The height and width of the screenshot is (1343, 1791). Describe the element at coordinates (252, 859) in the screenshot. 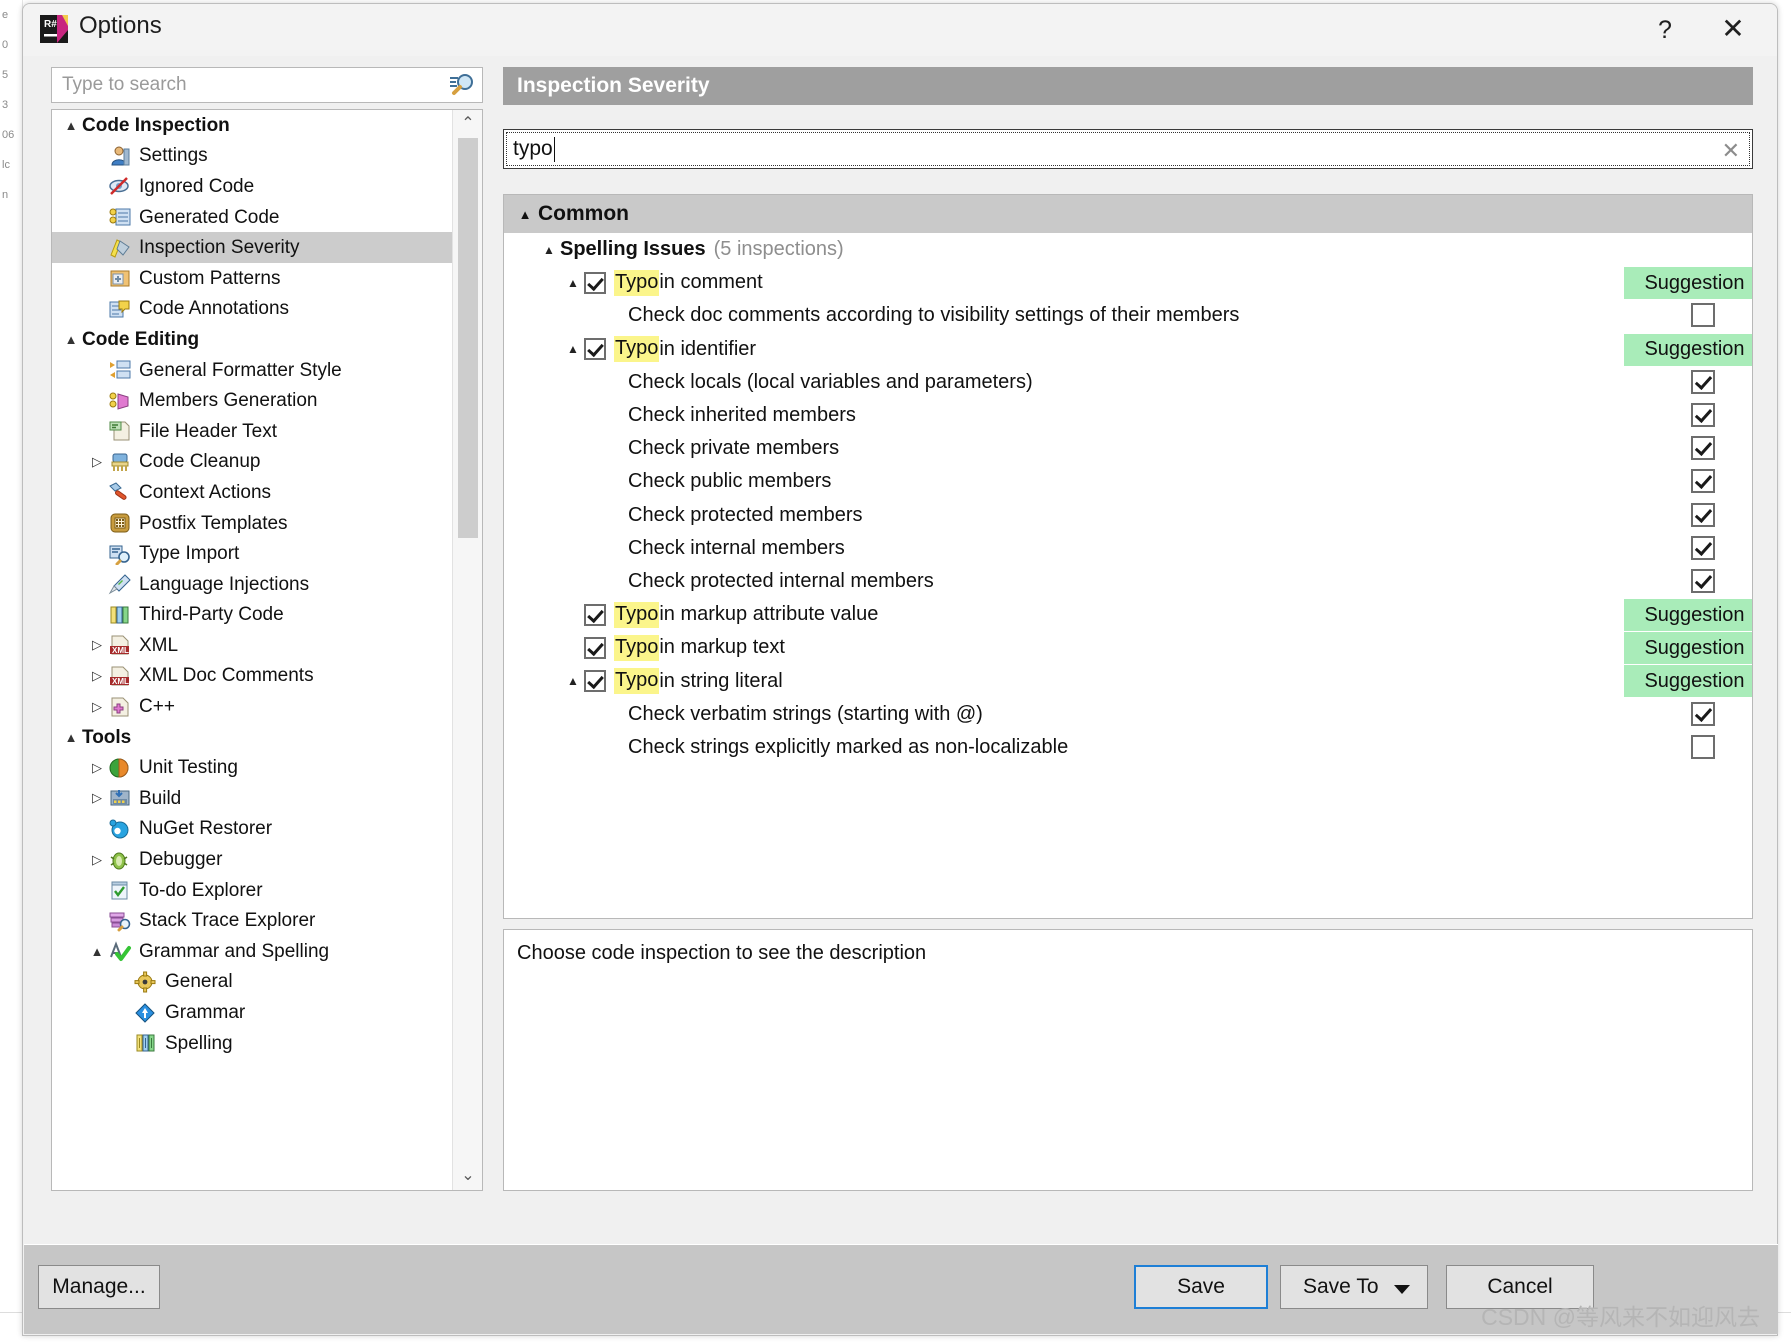

I see `sidebar-item-debugger: ▷ Debugger` at that location.